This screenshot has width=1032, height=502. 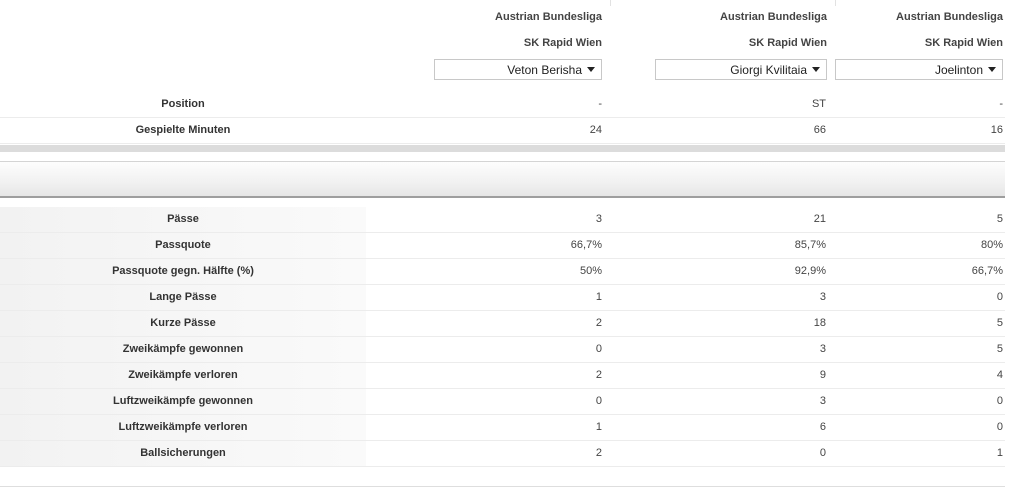 What do you see at coordinates (502, 105) in the screenshot?
I see `table-row: Position - ST -` at bounding box center [502, 105].